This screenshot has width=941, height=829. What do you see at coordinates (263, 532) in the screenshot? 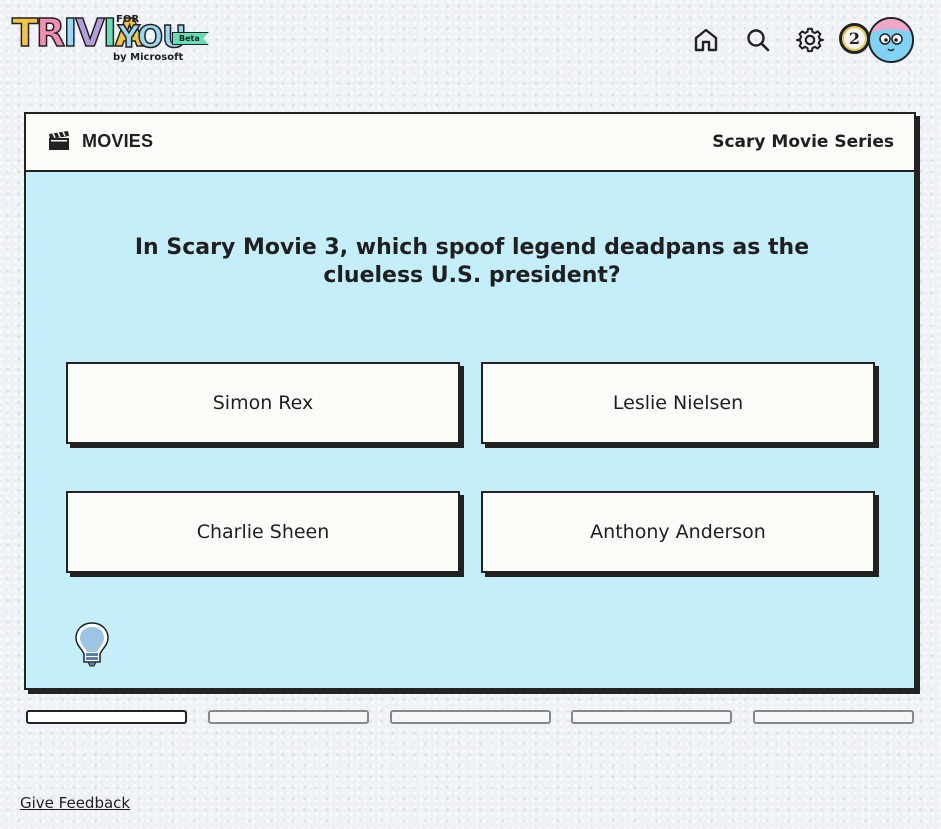
I see `answer-button-3: Charlie Sheen` at bounding box center [263, 532].